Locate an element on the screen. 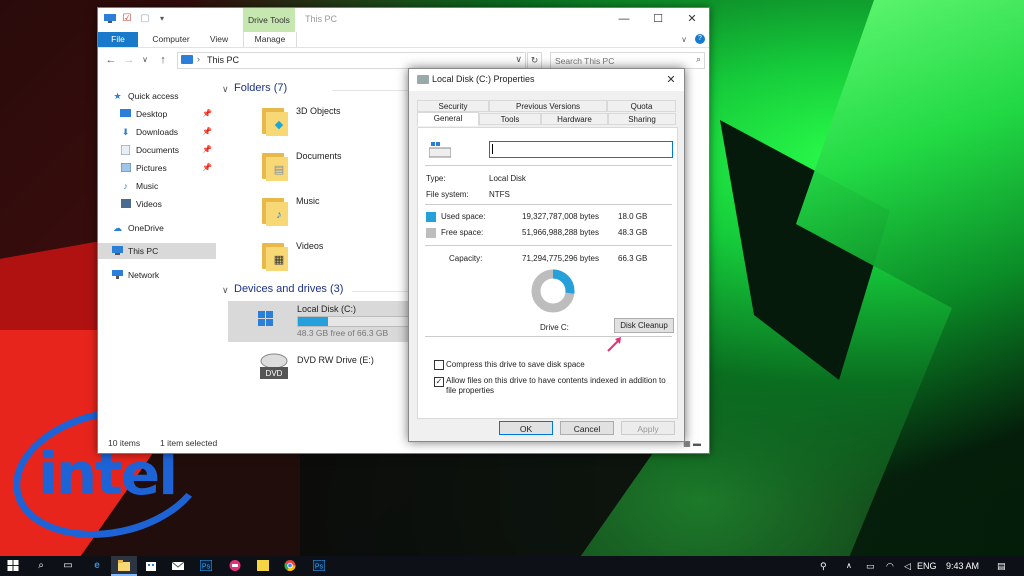 The image size is (1024, 576). dialog-title: Local Disk (C:) Properties is located at coordinates (483, 79).